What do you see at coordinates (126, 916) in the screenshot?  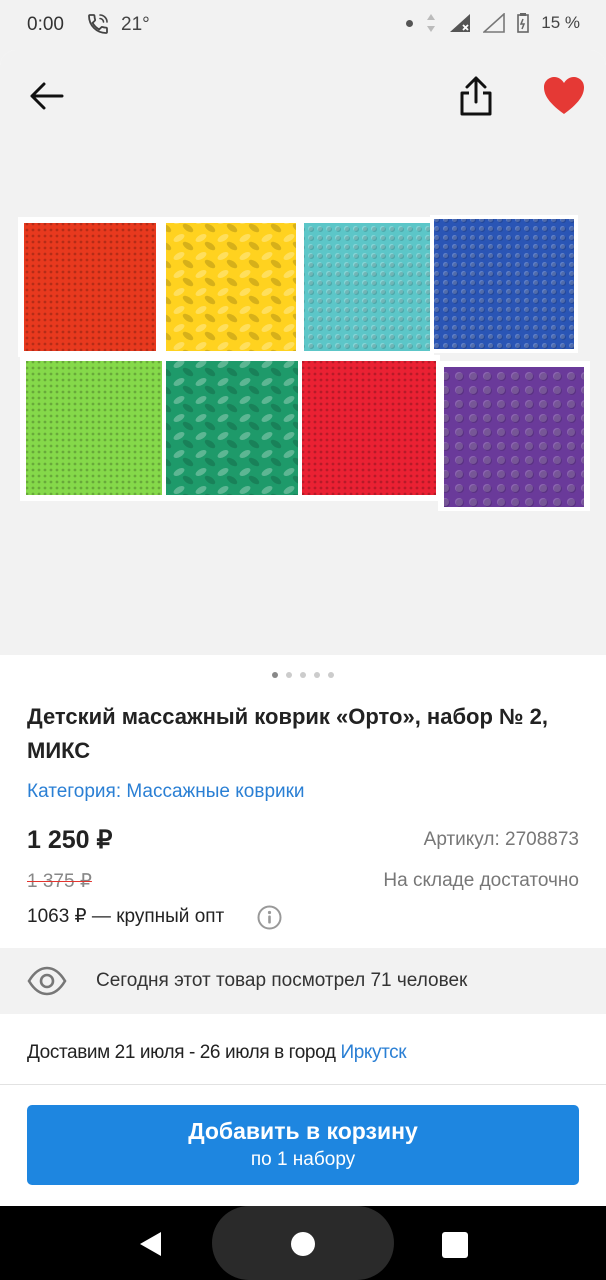 I see `wholesale-price: 1063 ₽ — крупный опт` at bounding box center [126, 916].